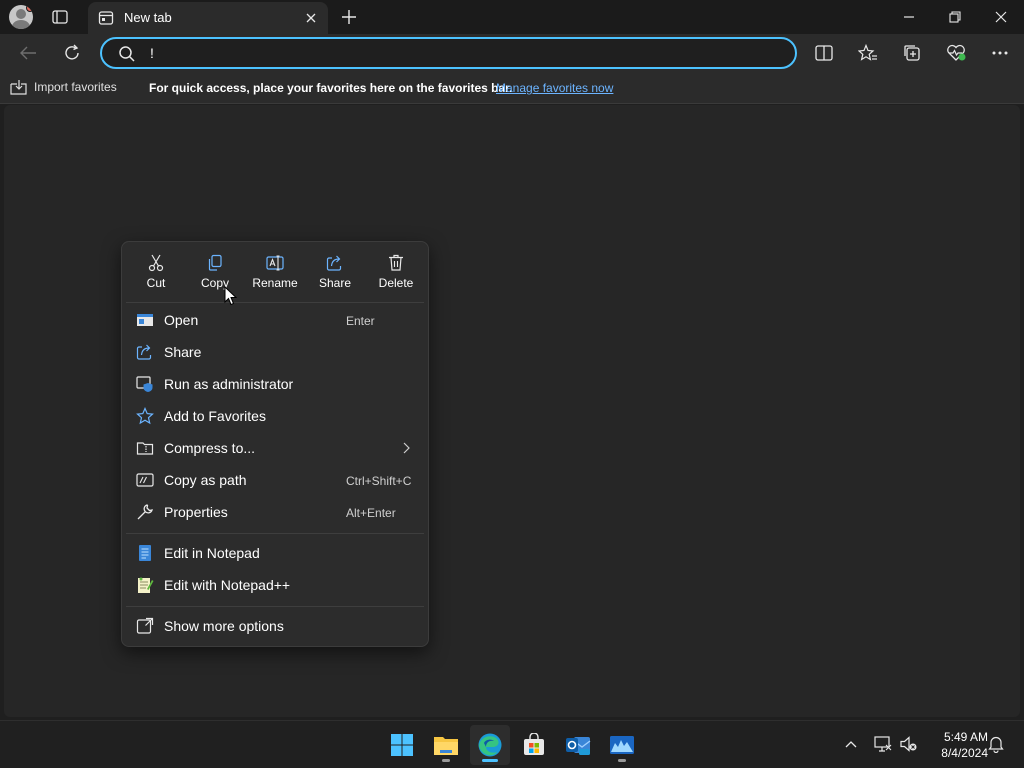  Describe the element at coordinates (181, 320) in the screenshot. I see `menu-item-label: Open` at that location.